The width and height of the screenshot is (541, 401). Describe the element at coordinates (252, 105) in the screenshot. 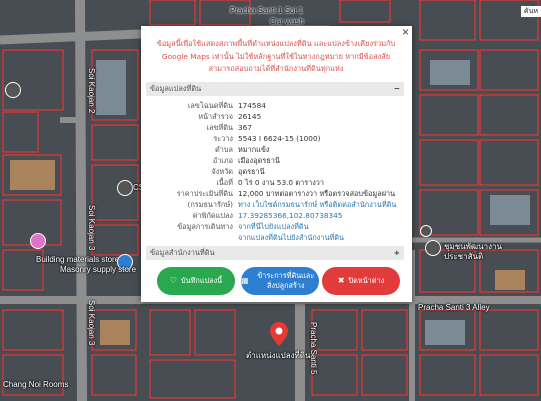

I see `detail-value: 174584` at that location.